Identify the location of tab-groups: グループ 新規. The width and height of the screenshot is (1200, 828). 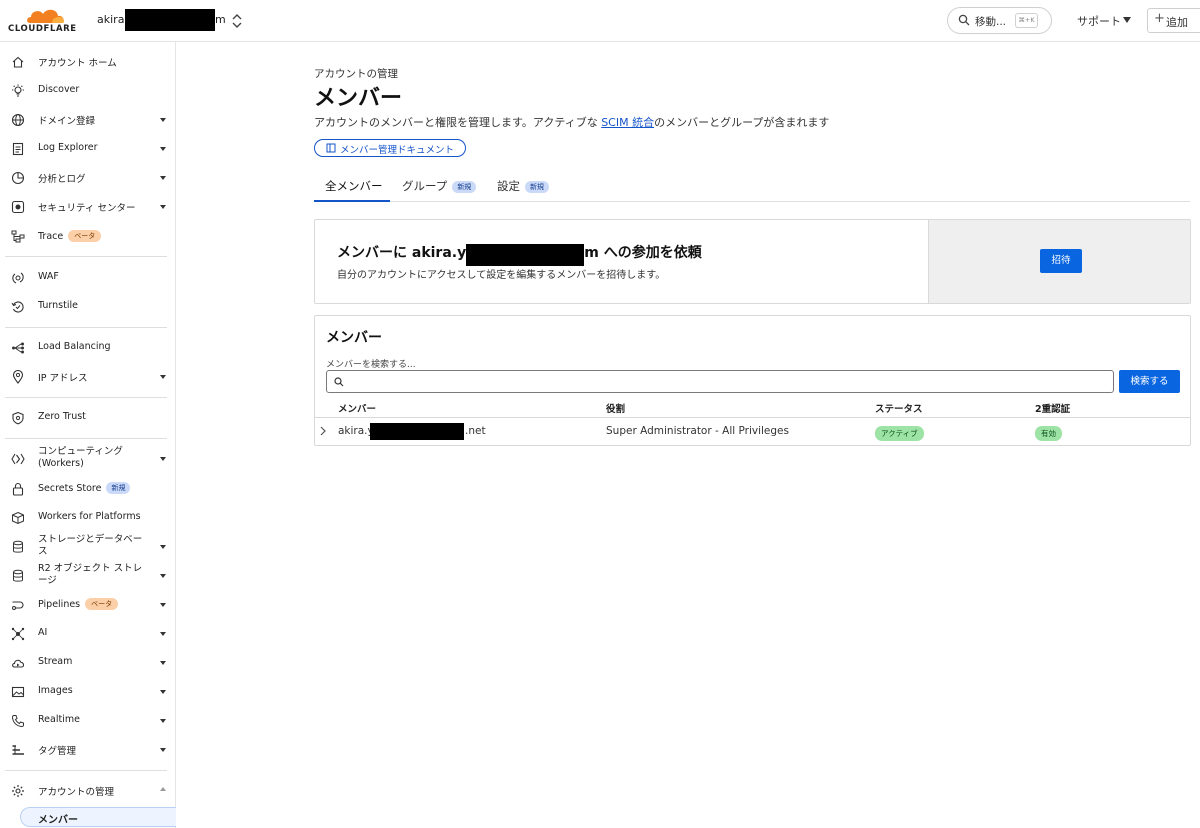
(439, 186).